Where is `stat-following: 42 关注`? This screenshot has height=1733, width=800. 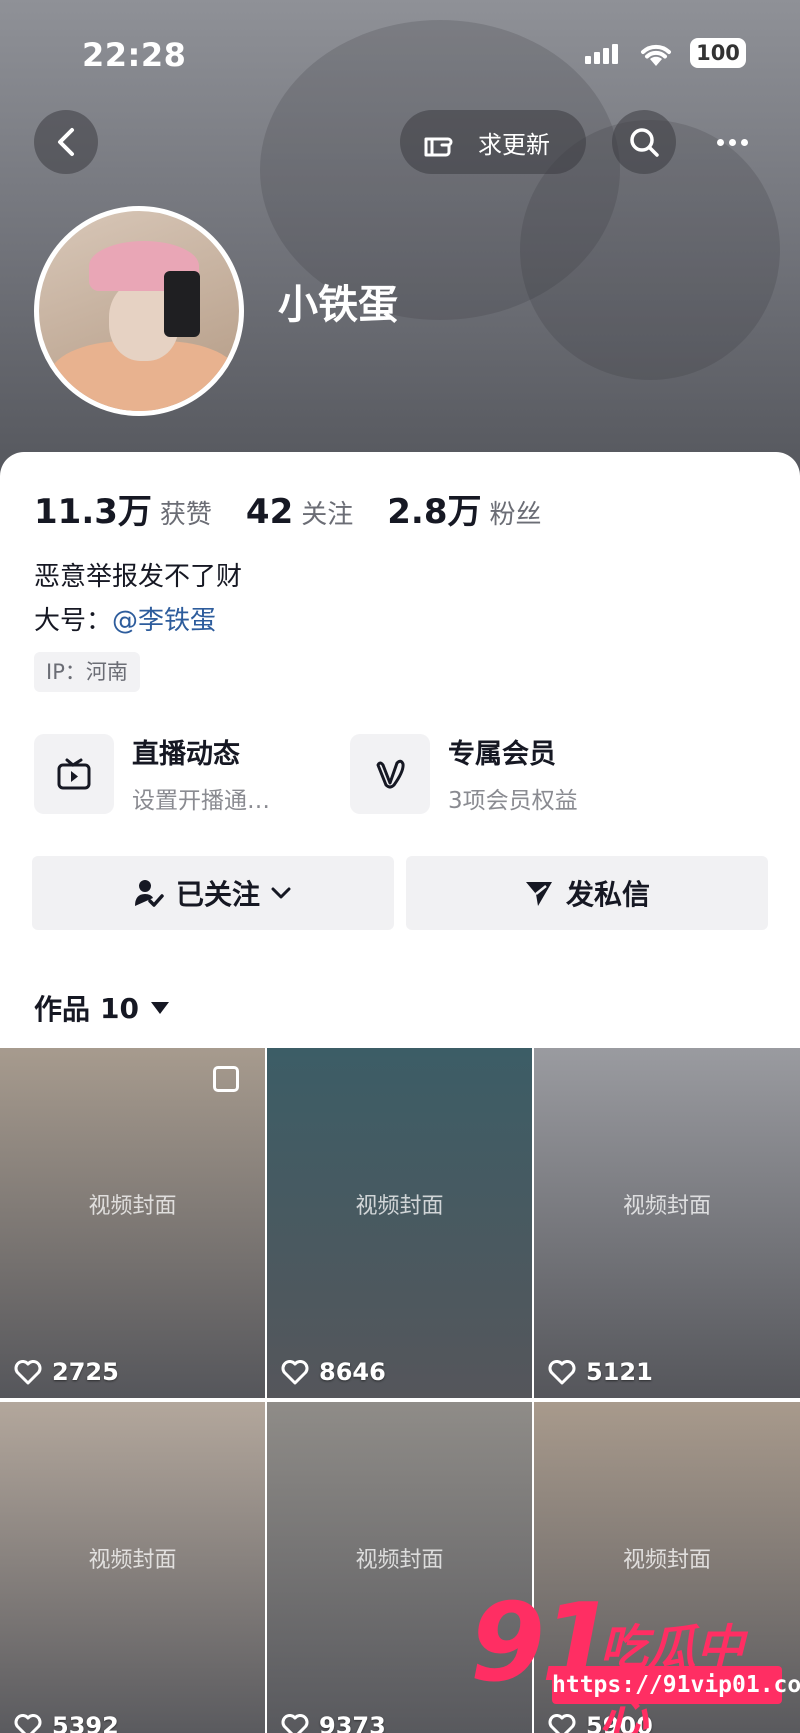 stat-following: 42 关注 is located at coordinates (299, 512).